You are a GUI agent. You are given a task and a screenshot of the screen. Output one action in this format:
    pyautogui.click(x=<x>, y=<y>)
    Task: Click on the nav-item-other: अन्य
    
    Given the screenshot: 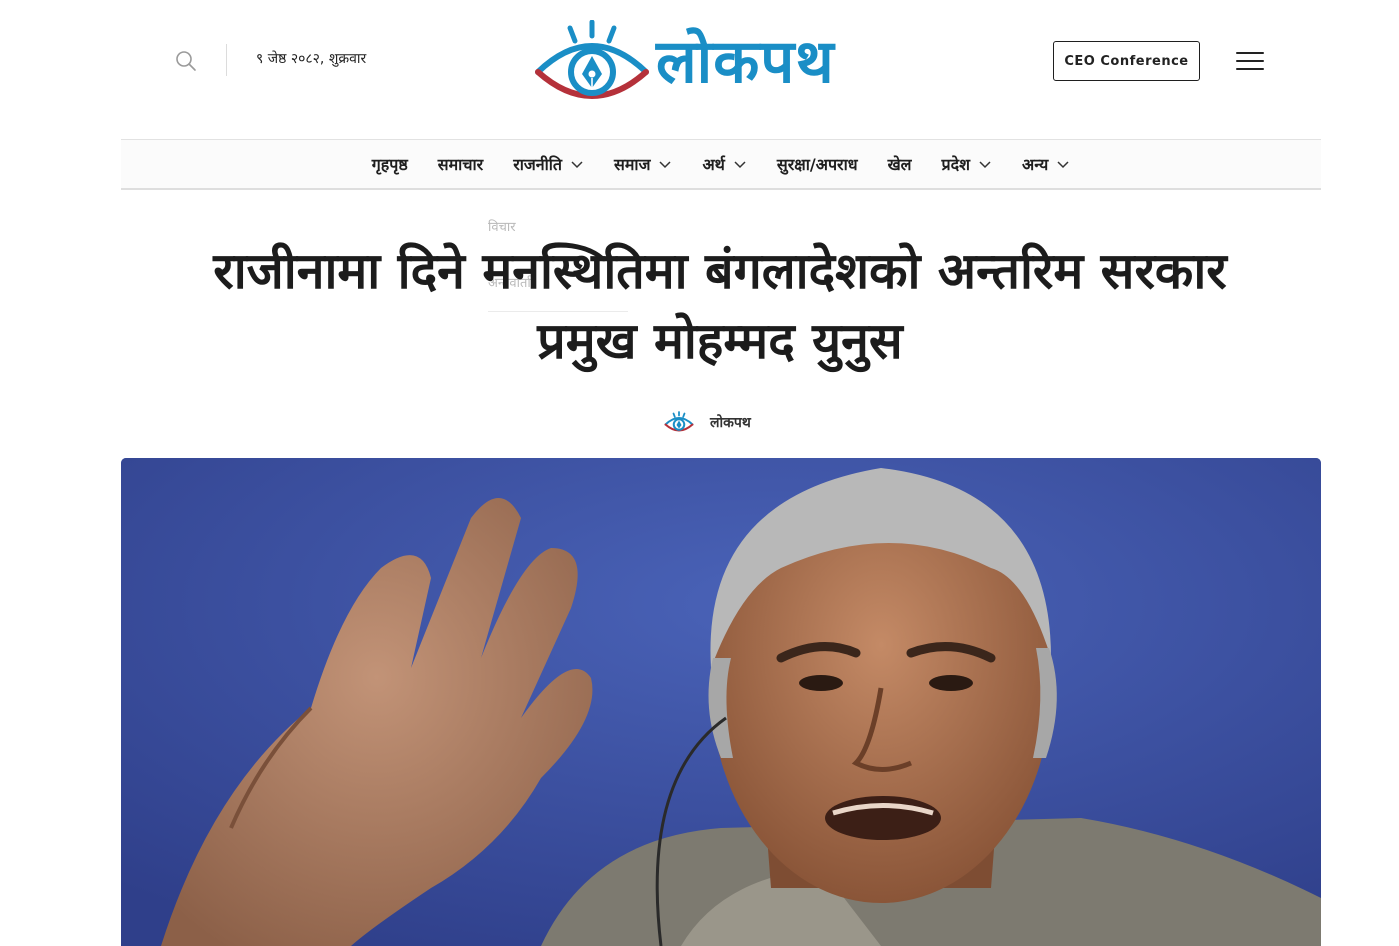 What is the action you would take?
    pyautogui.click(x=1046, y=164)
    